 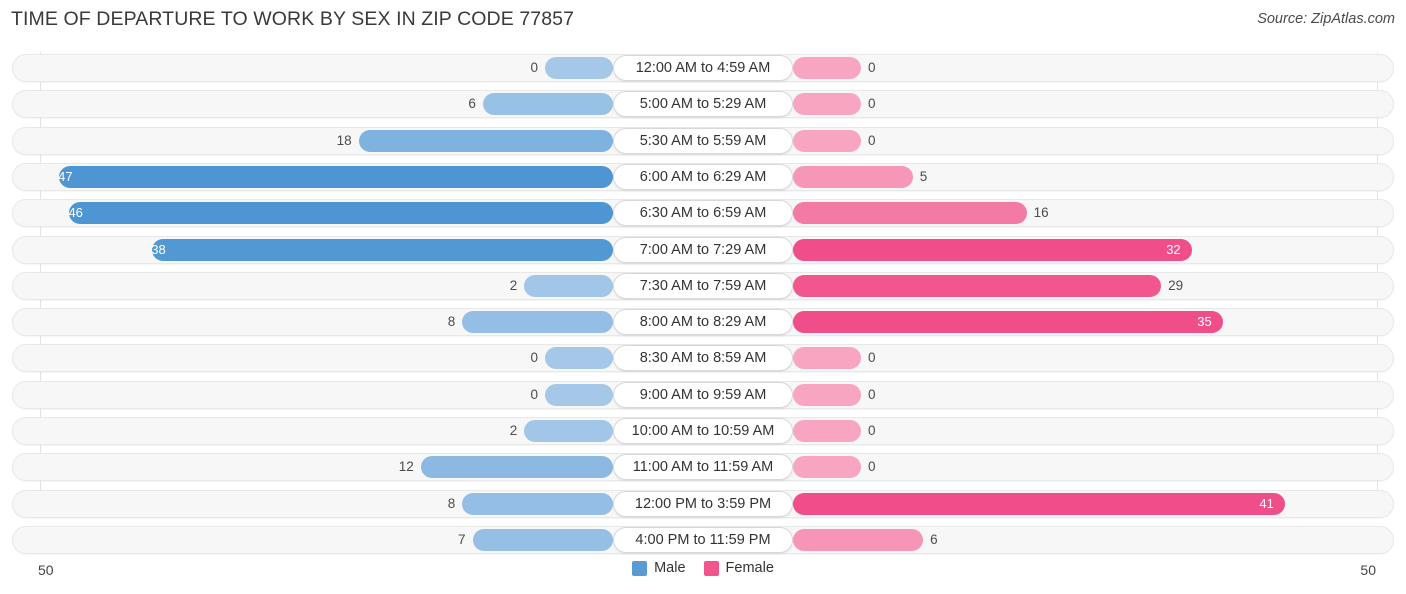 What do you see at coordinates (1041, 213) in the screenshot?
I see `female-value-label: 16` at bounding box center [1041, 213].